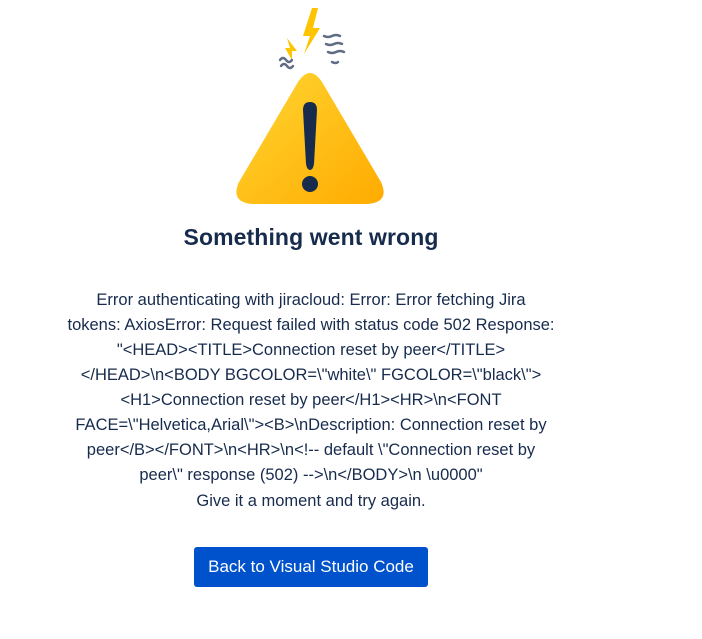 This screenshot has width=702, height=639. I want to click on warning-triangle-icon, so click(310, 106).